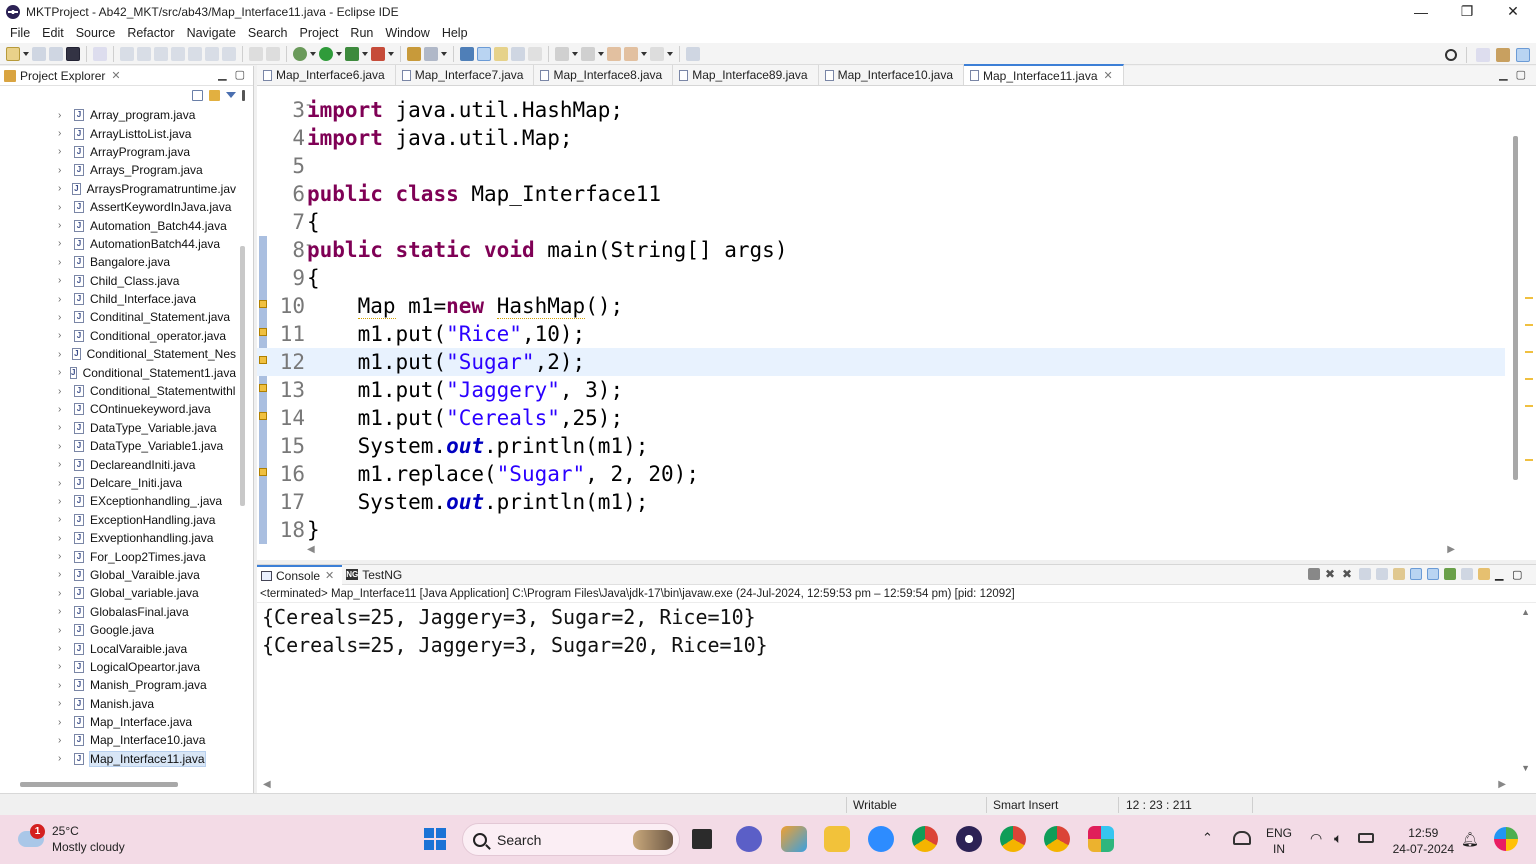  What do you see at coordinates (243, 95) in the screenshot?
I see `view-menu-icon` at bounding box center [243, 95].